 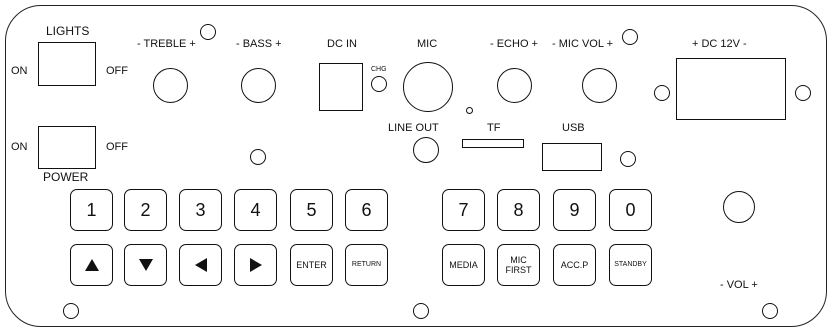 I want to click on key-7: 7, so click(x=463, y=210).